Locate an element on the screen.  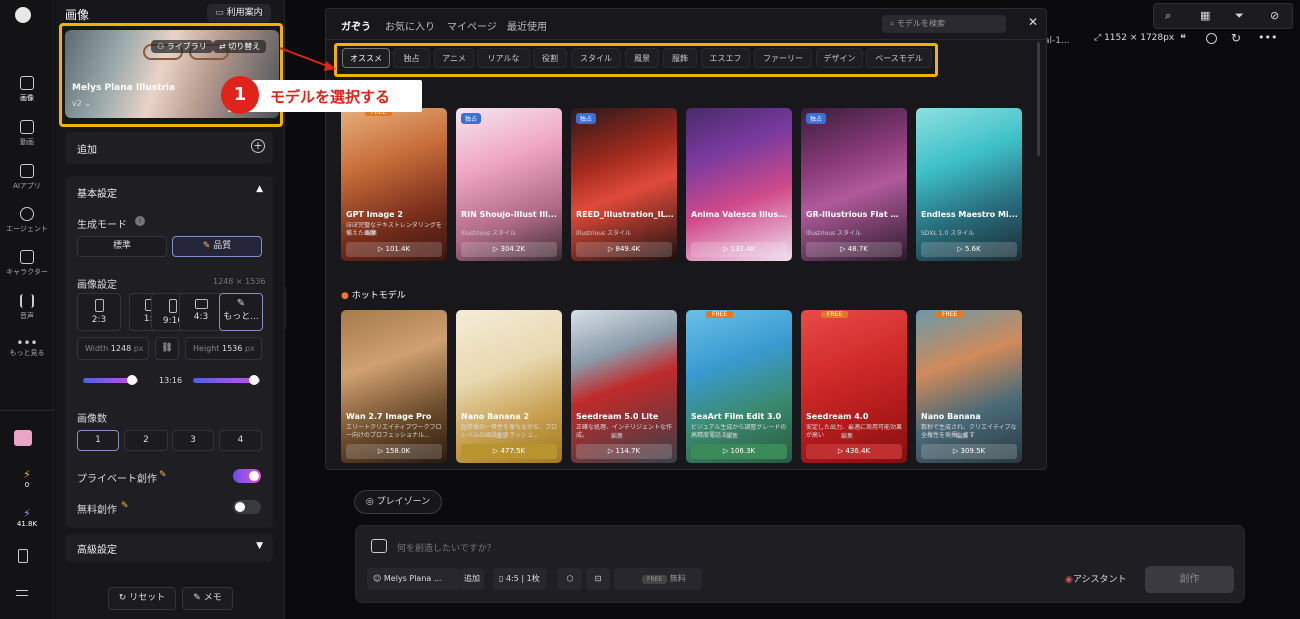
quality-icon: ✎ is located at coordinates (208, 246).